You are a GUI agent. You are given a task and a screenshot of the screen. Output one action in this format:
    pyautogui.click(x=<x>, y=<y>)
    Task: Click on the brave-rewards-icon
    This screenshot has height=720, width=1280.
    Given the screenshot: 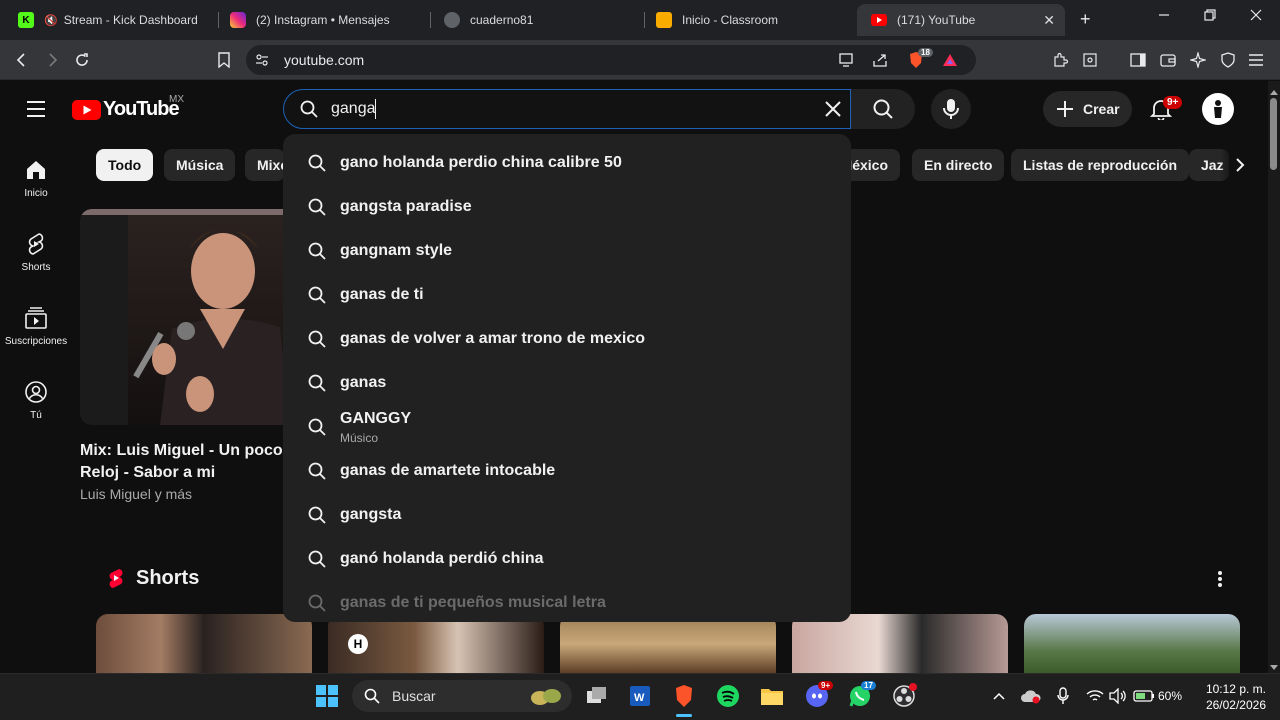 What is the action you would take?
    pyautogui.click(x=950, y=60)
    